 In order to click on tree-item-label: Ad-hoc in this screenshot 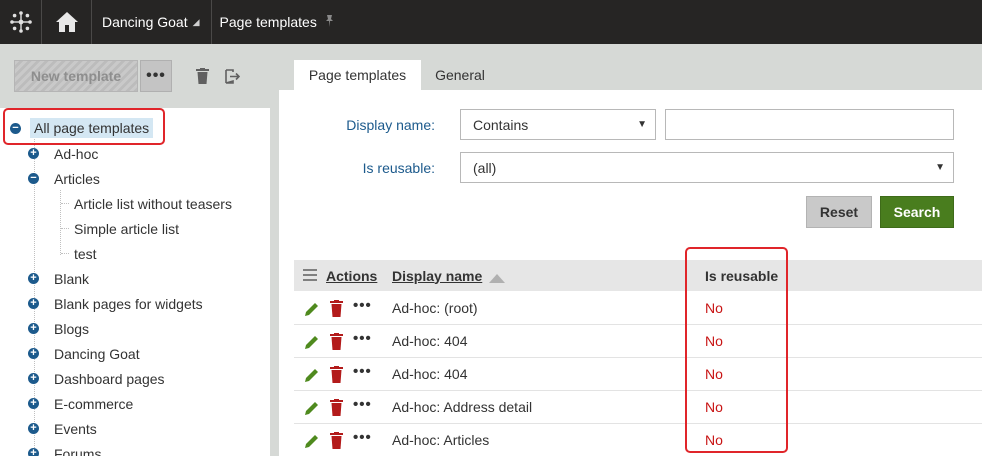, I will do `click(76, 154)`.